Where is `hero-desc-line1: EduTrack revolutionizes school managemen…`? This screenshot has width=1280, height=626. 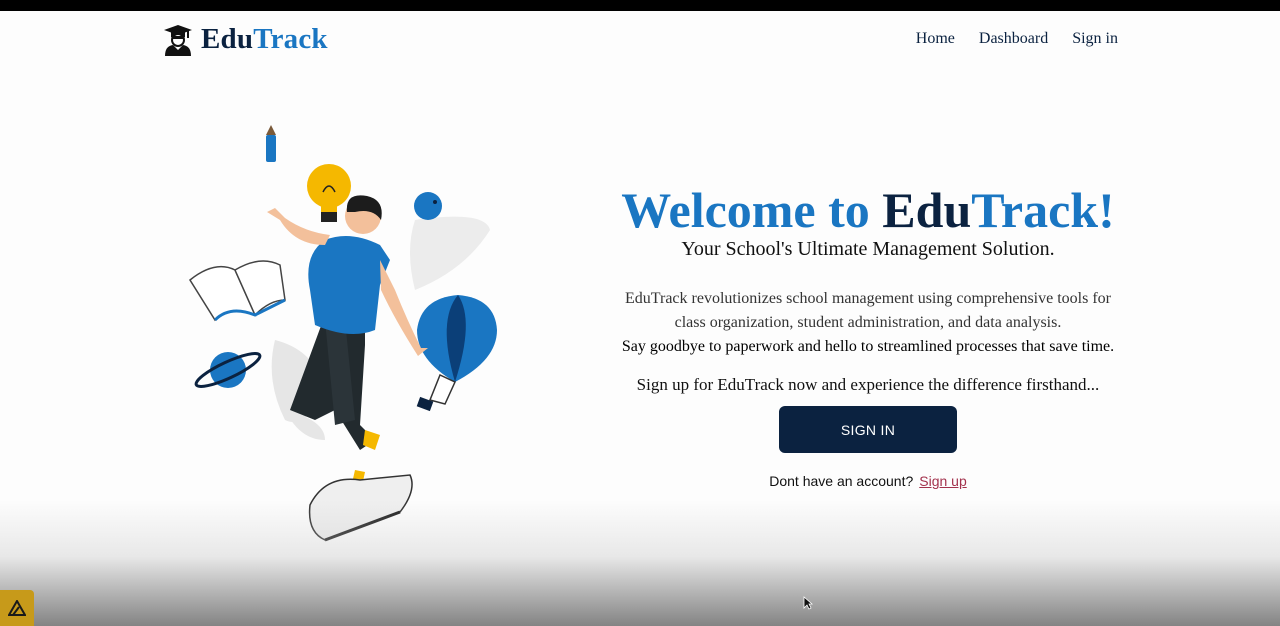 hero-desc-line1: EduTrack revolutionizes school managemen… is located at coordinates (868, 298).